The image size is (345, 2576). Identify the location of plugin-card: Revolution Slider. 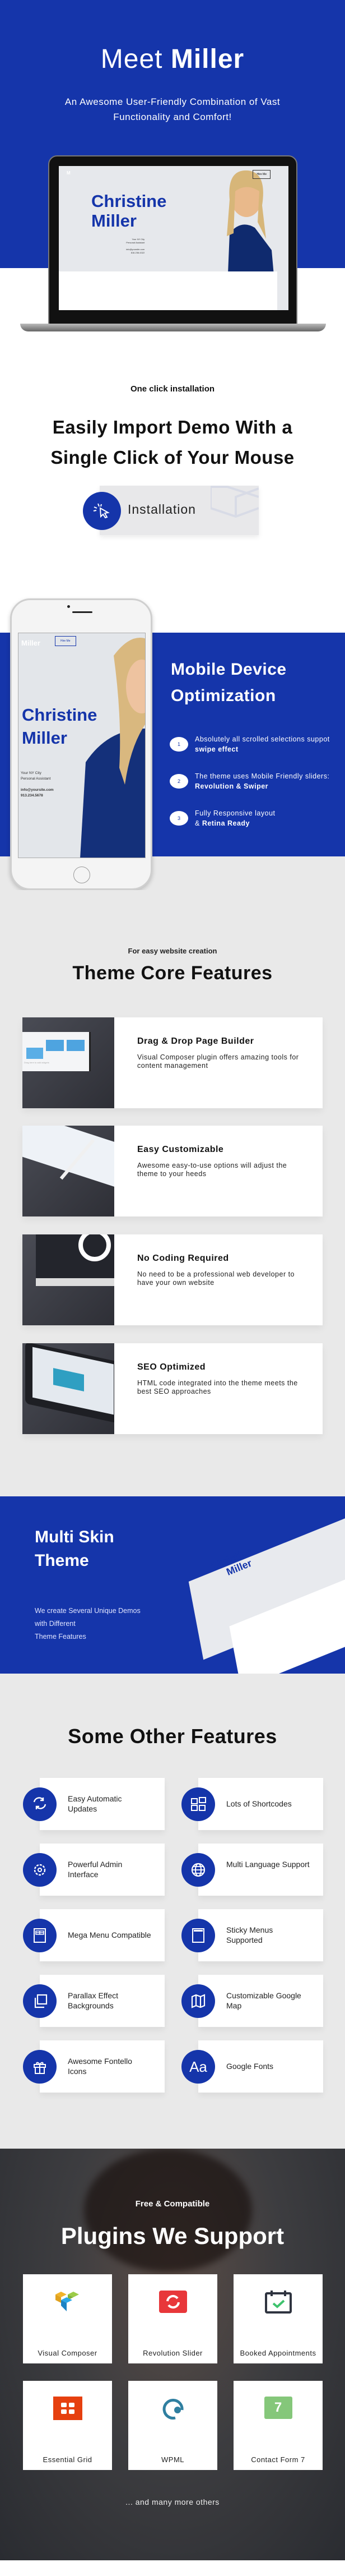
(172, 2318).